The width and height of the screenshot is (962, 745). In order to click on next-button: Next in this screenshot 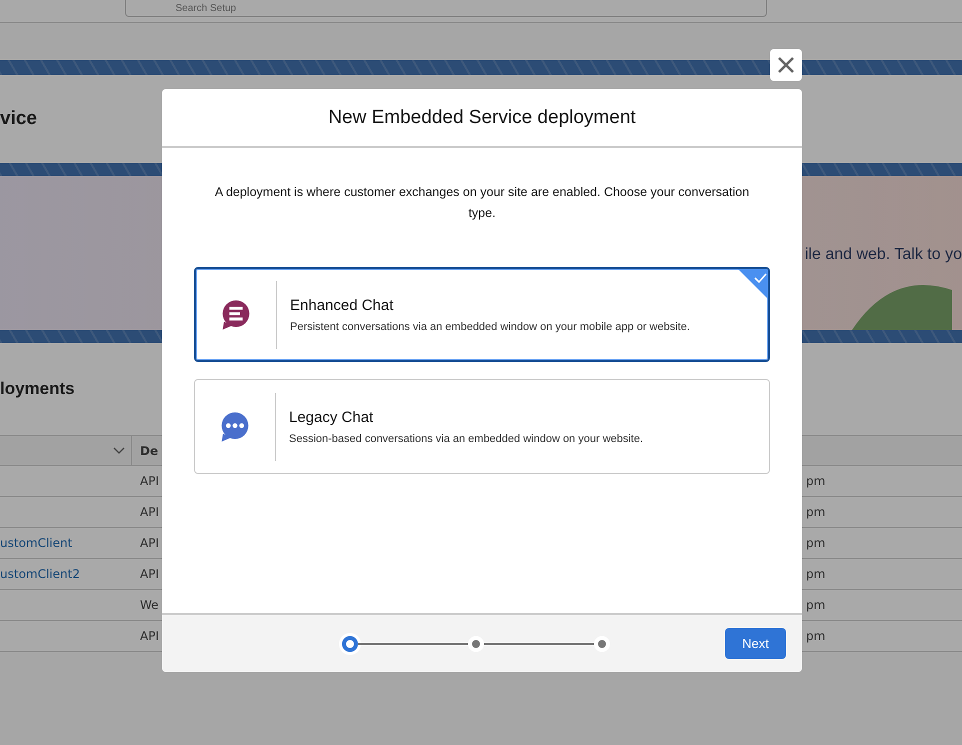, I will do `click(755, 643)`.